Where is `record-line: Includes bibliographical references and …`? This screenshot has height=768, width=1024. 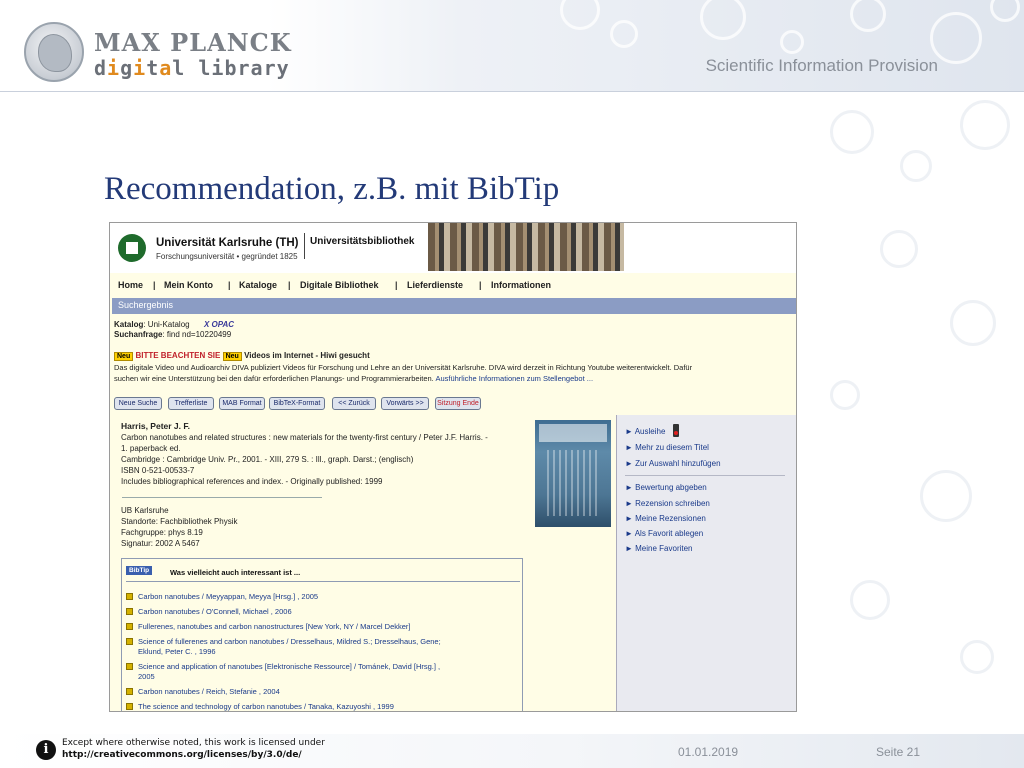
record-line: Includes bibliographical references and … is located at coordinates (252, 481).